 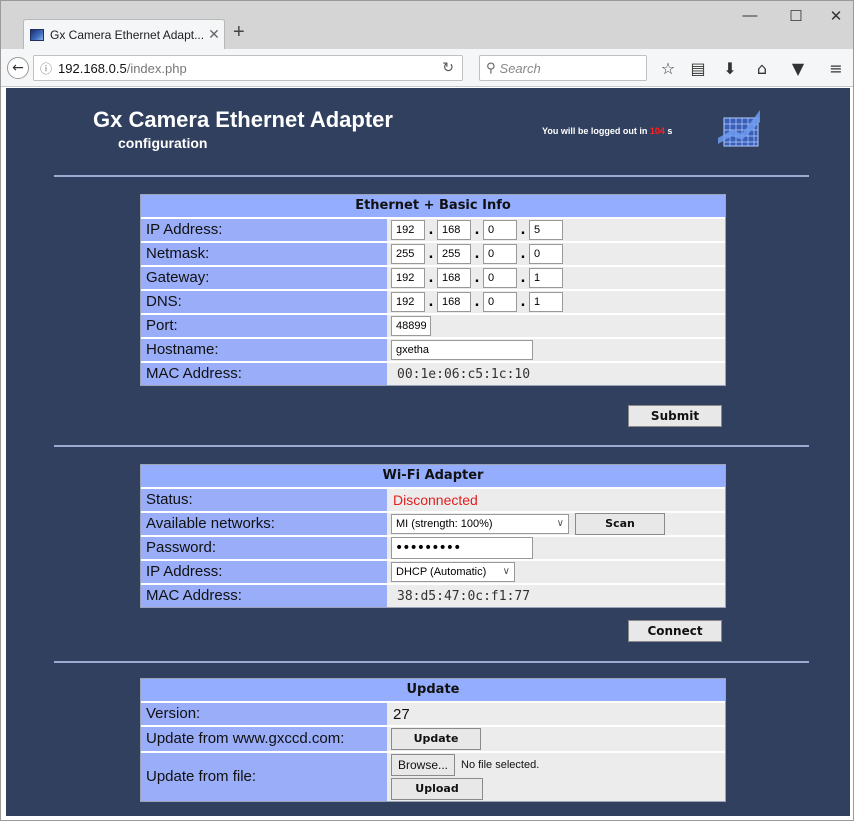 What do you see at coordinates (620, 524) in the screenshot?
I see `scan-button: Scan` at bounding box center [620, 524].